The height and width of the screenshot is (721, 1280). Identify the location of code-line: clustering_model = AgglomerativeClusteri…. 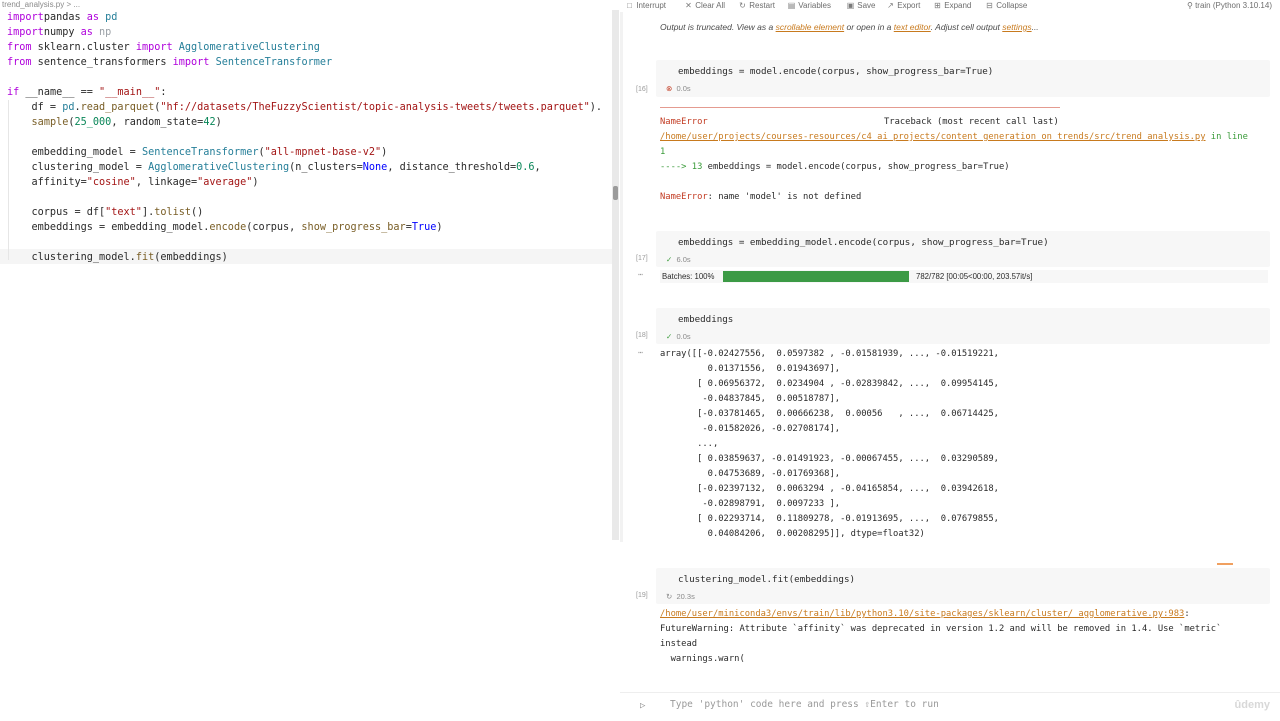
(274, 167).